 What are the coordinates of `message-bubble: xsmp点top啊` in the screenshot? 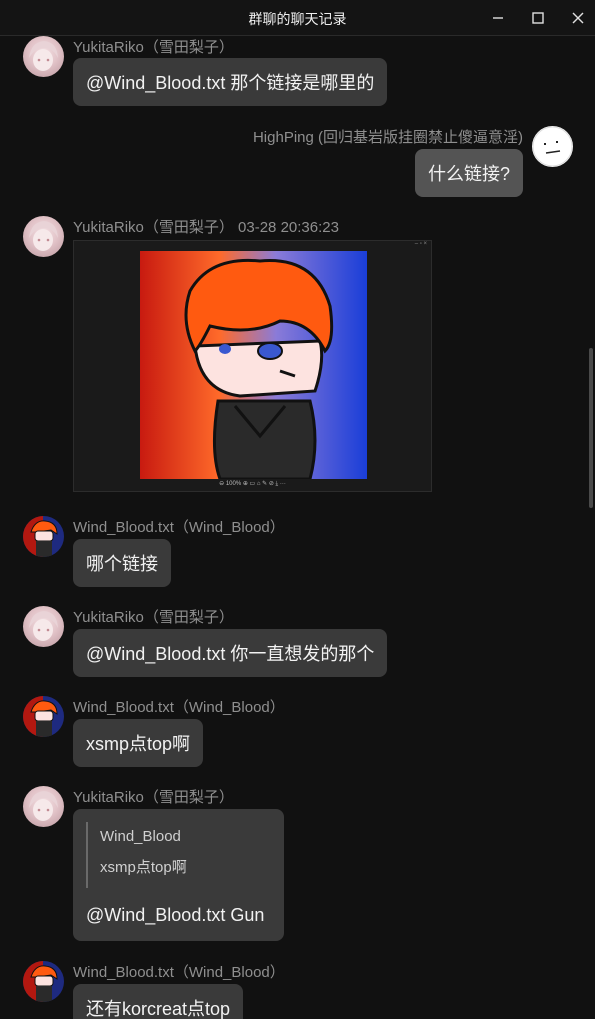 It's located at (138, 743).